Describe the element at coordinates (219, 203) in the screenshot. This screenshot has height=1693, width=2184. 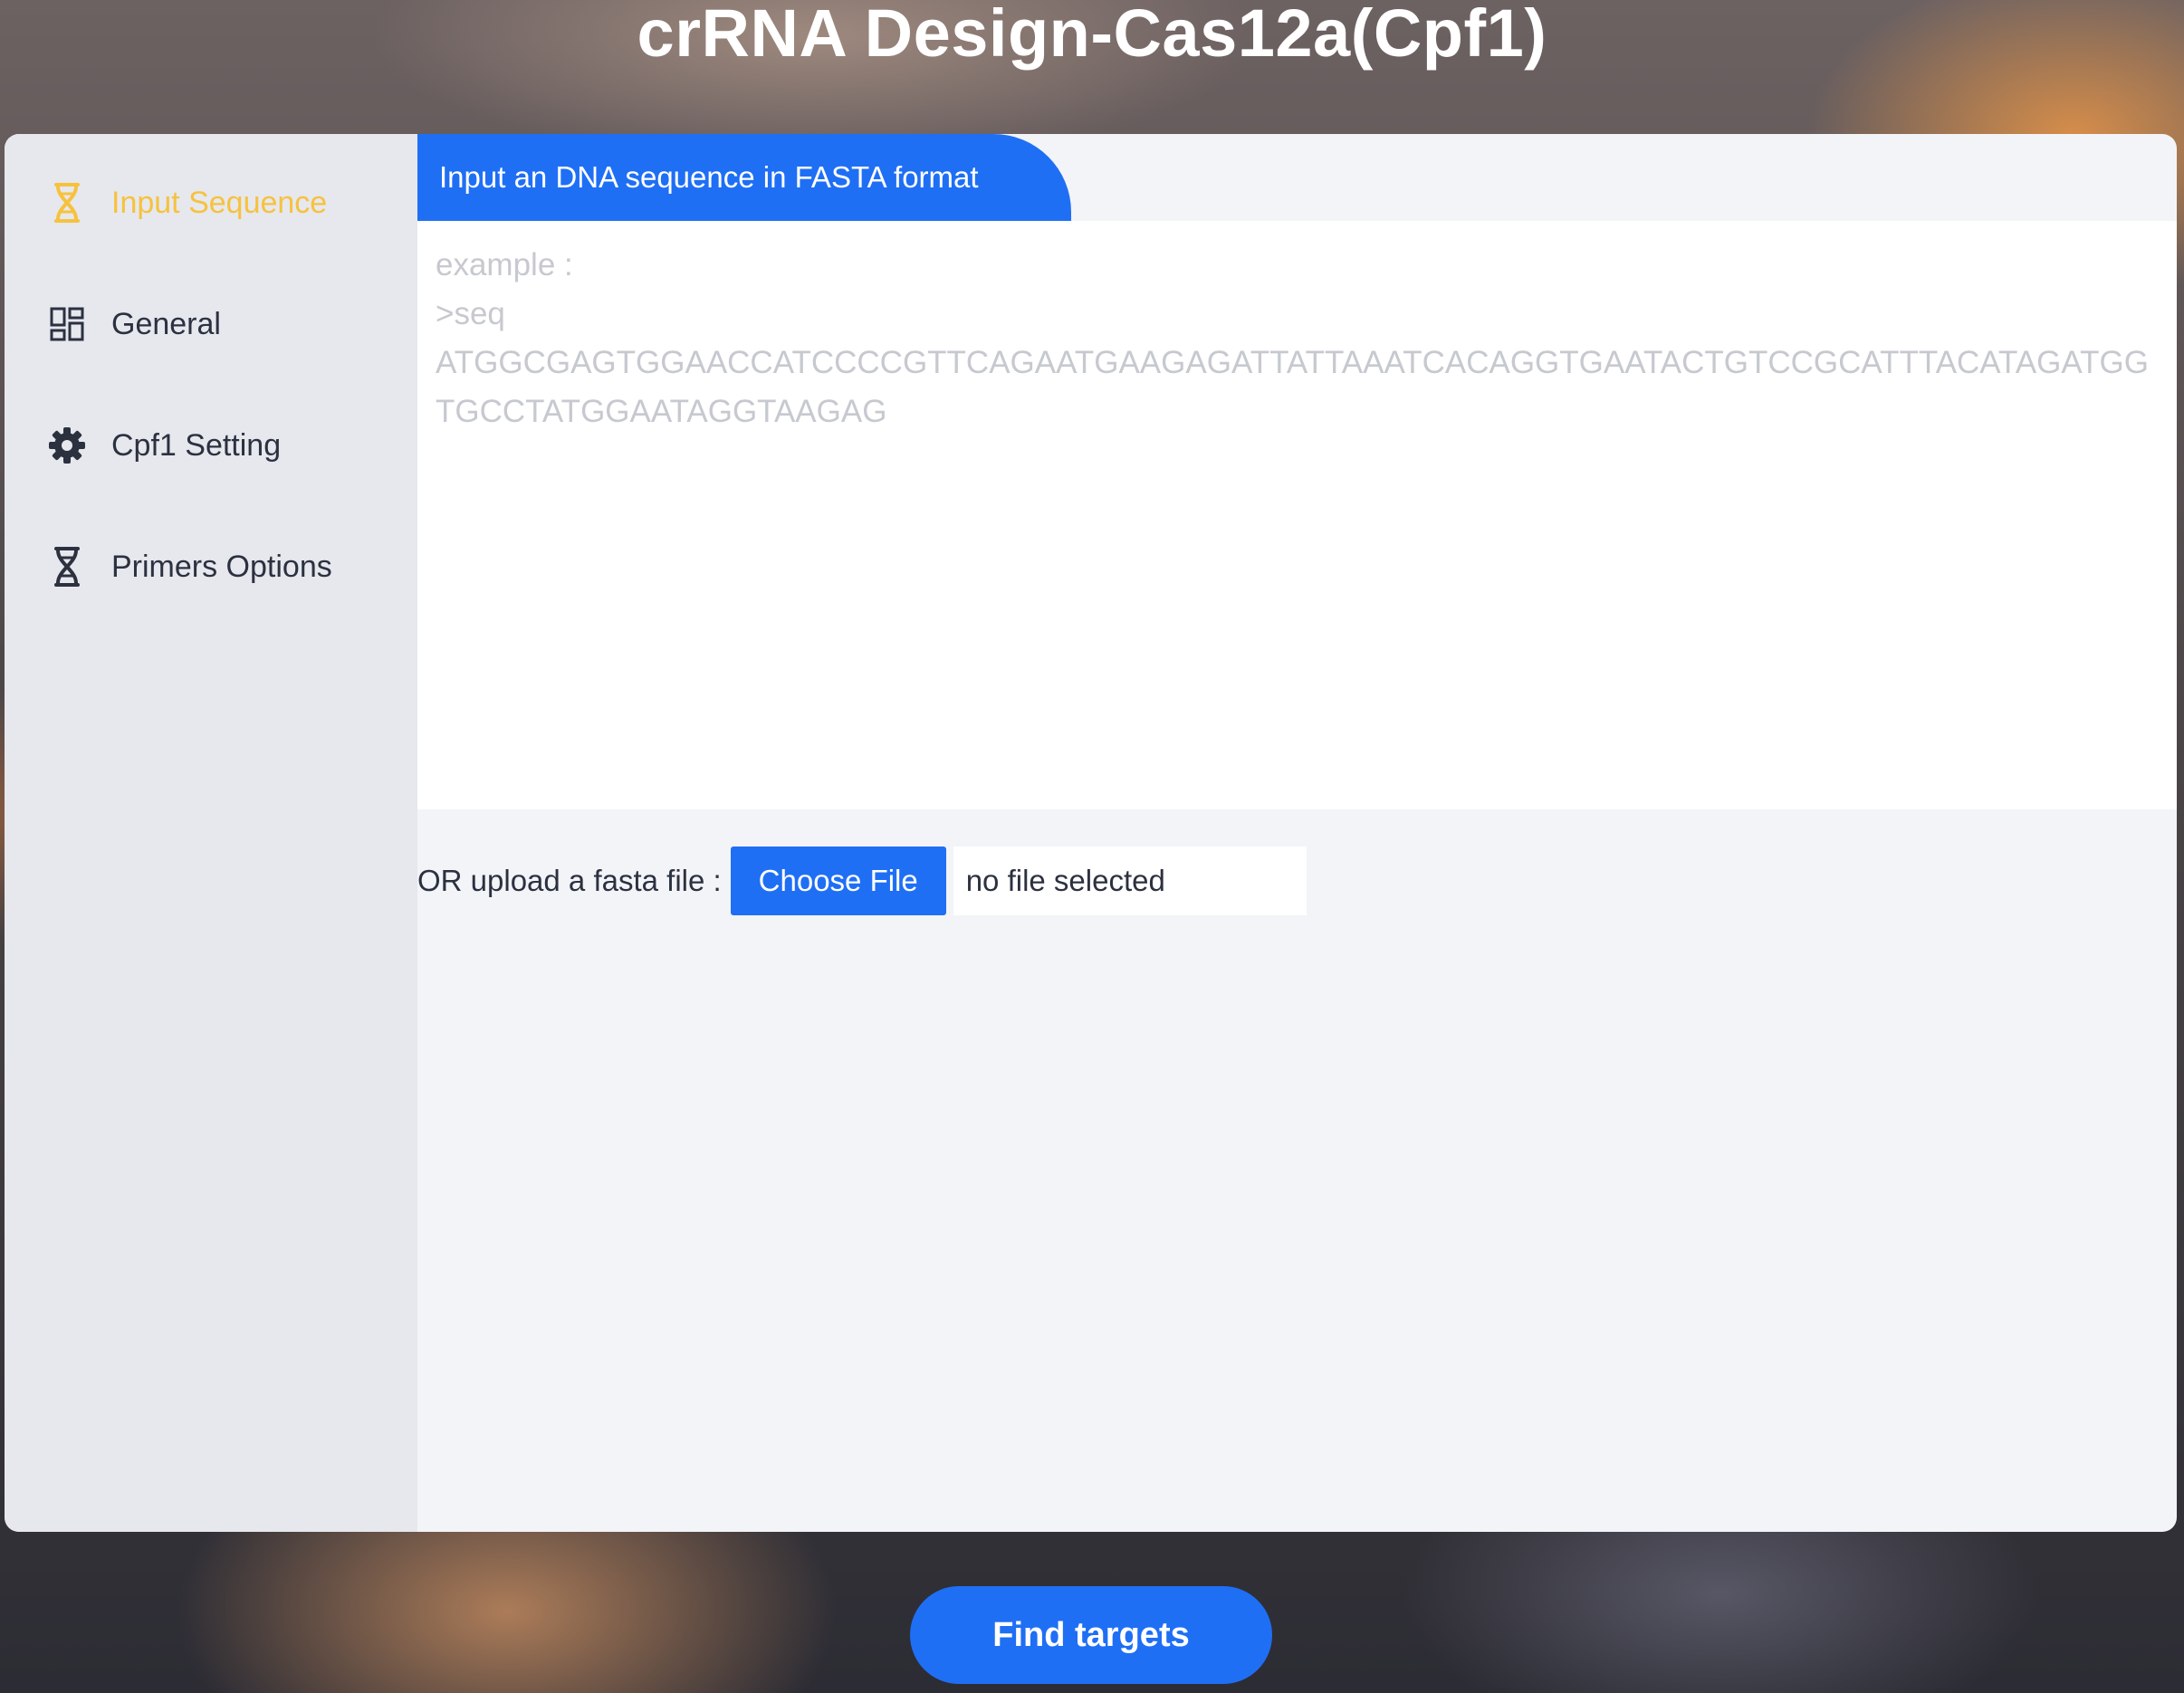
I see `sidebar-item-label: Input Sequence` at that location.